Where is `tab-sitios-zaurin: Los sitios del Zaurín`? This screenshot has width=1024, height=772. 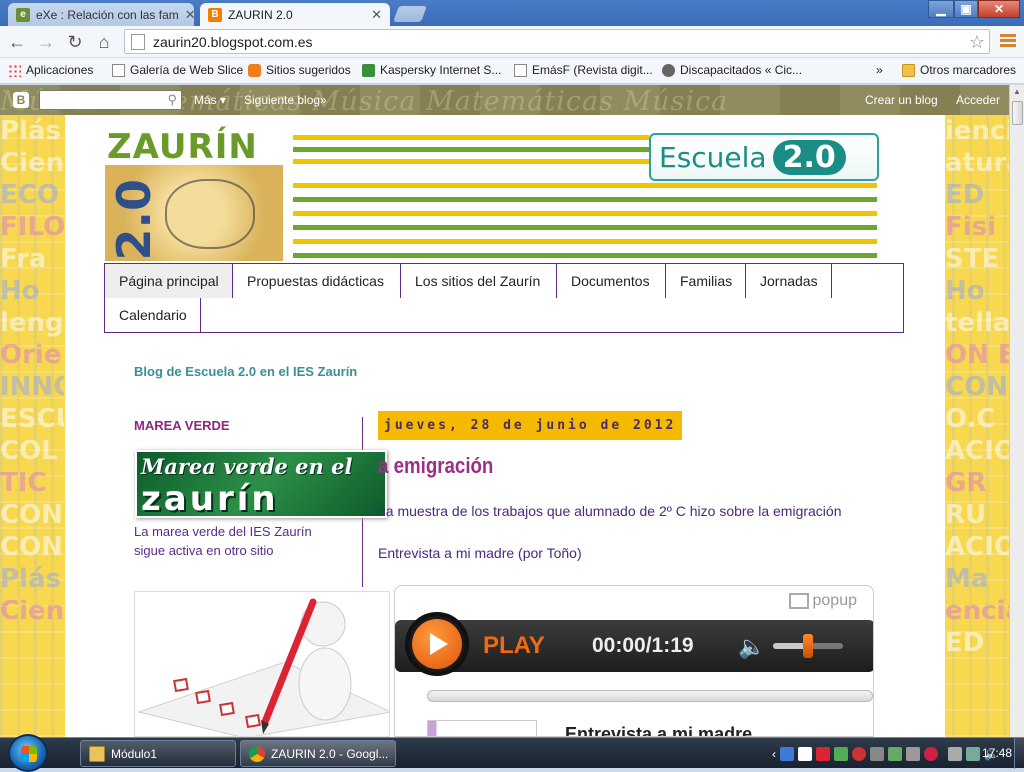
tab-sitios-zaurin: Los sitios del Zaurín is located at coordinates (479, 281).